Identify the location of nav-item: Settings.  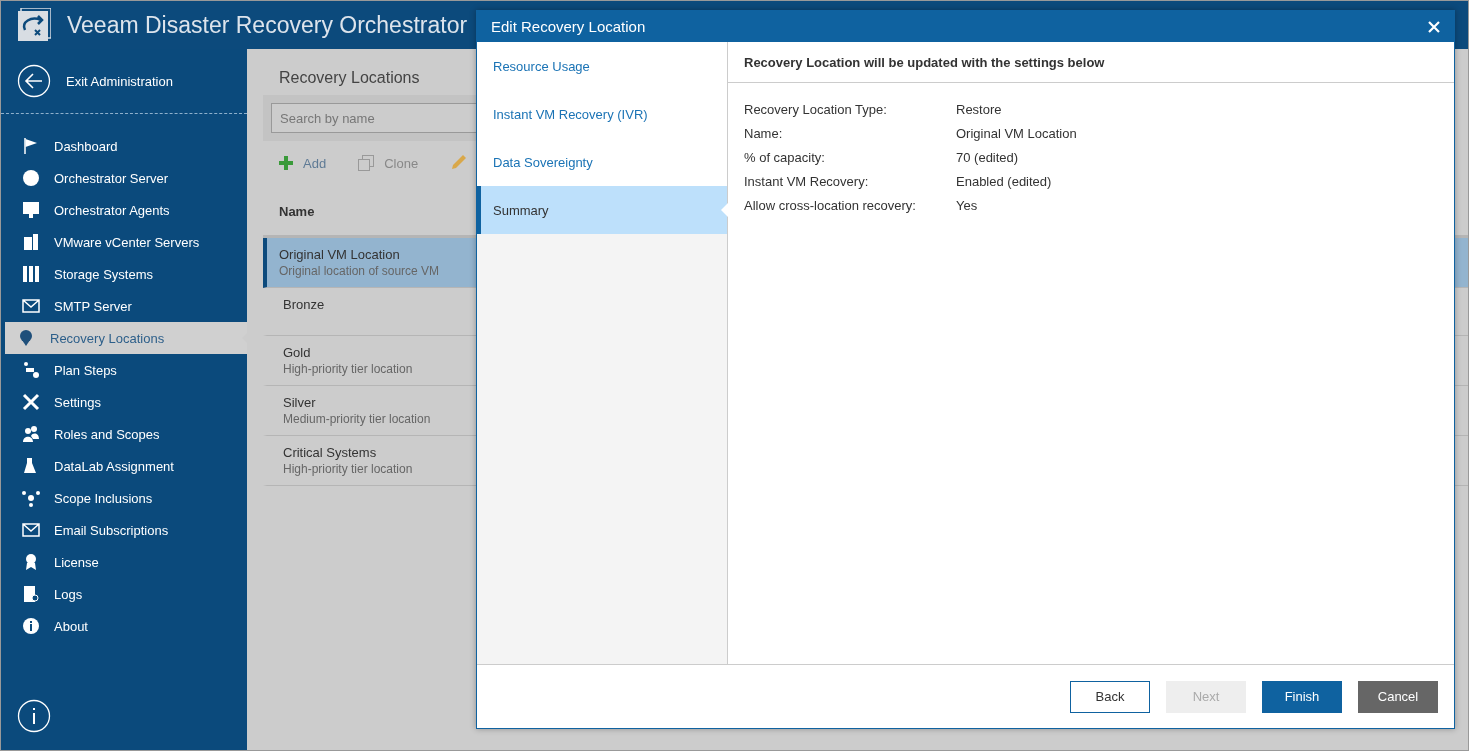
(126, 402).